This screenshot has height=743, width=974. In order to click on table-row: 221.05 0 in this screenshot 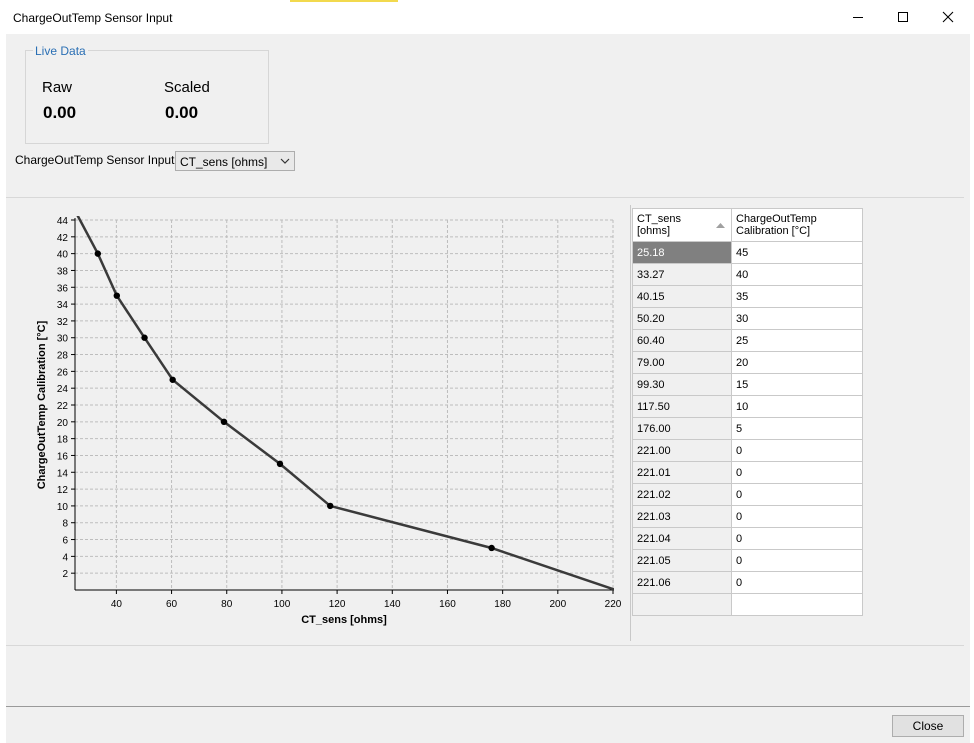, I will do `click(747, 560)`.